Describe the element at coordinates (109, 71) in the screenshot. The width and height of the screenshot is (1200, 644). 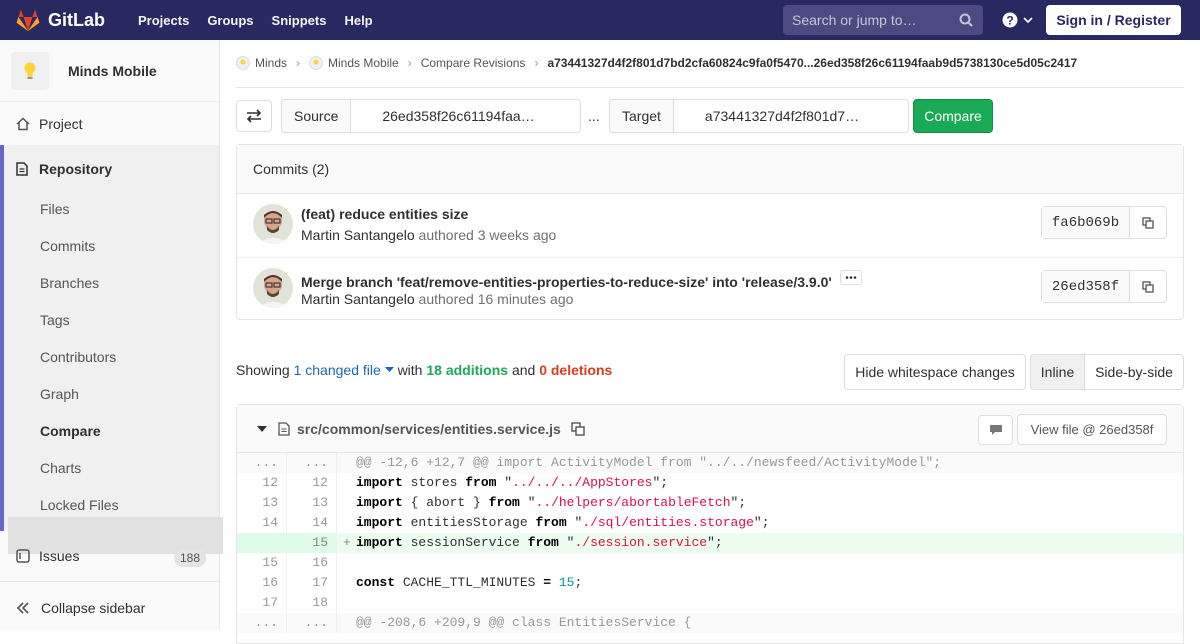
I see `sidebar-project-header: Minds Mobile` at that location.